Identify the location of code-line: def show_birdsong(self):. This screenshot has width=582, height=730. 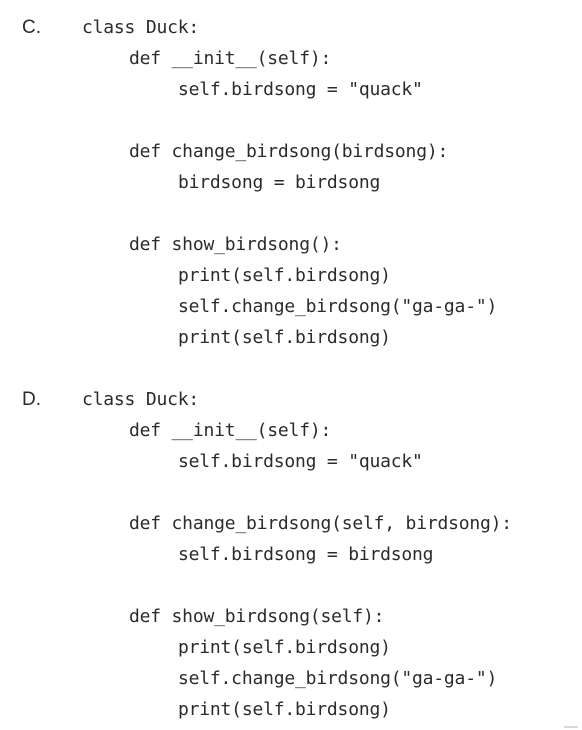
(257, 616).